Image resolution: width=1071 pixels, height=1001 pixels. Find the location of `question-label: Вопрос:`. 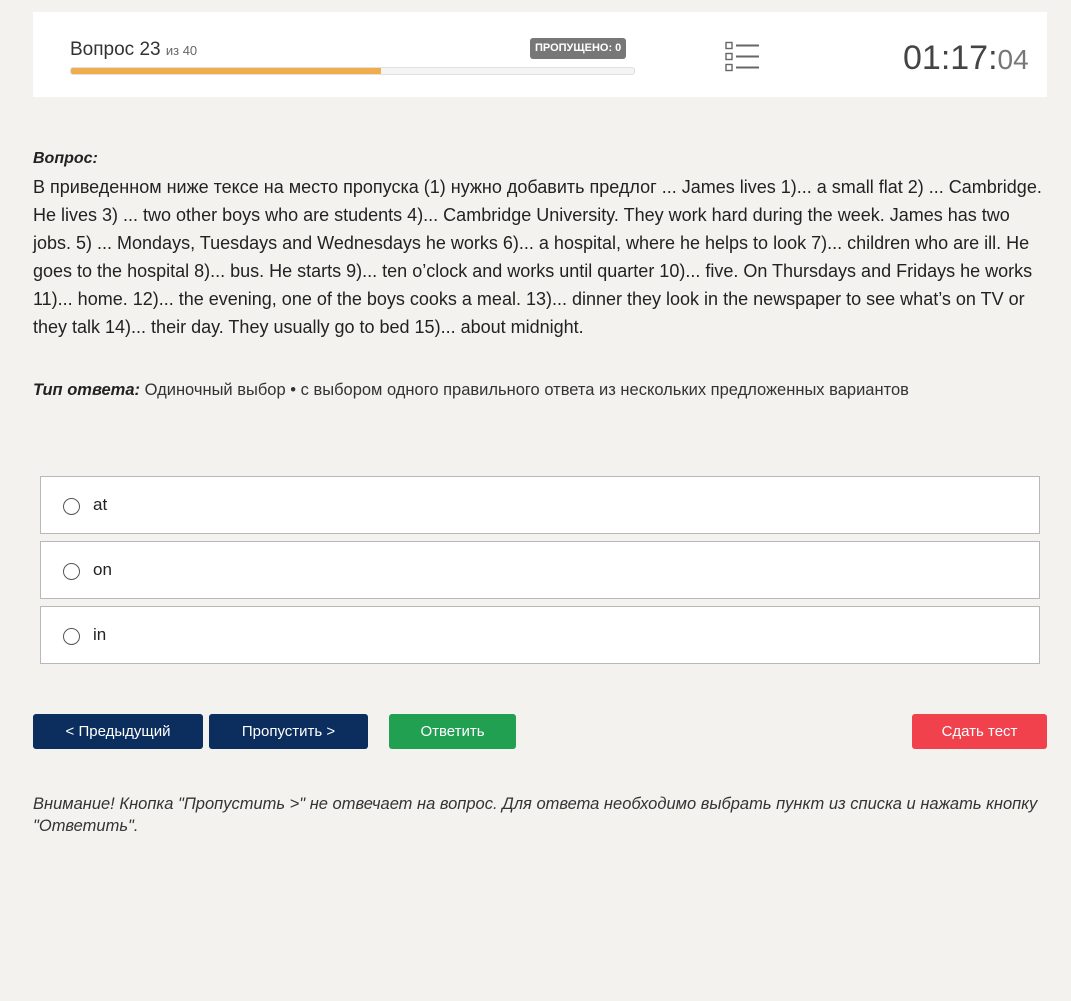

question-label: Вопрос: is located at coordinates (65, 158).